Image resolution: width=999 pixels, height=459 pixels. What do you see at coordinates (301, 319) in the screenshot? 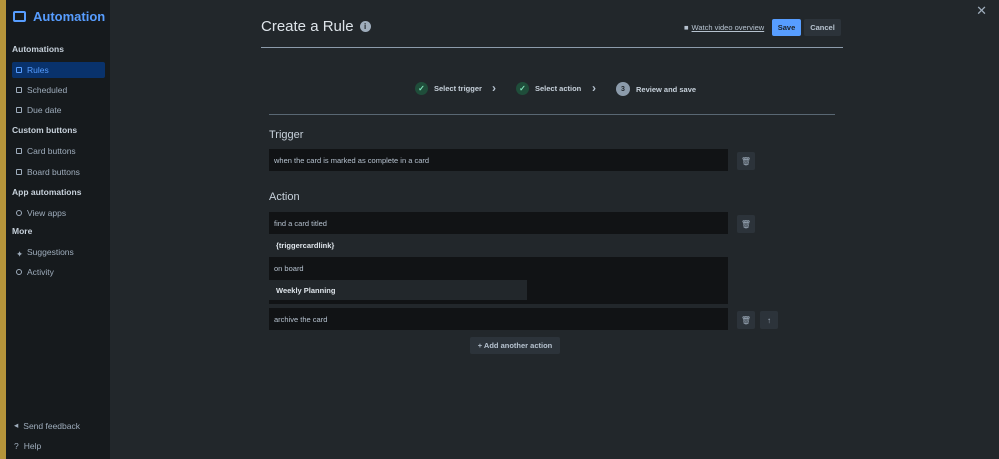
I see `label: archive the card` at bounding box center [301, 319].